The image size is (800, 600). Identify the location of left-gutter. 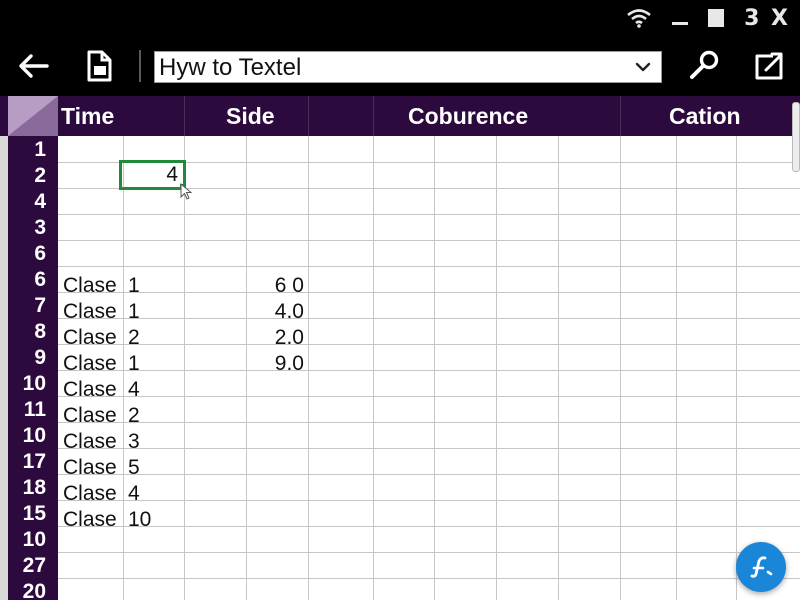
(4, 368).